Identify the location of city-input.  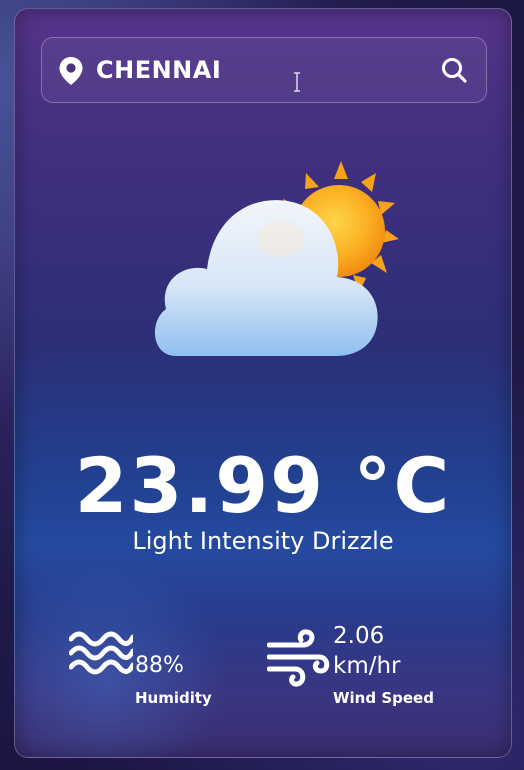
(256, 70).